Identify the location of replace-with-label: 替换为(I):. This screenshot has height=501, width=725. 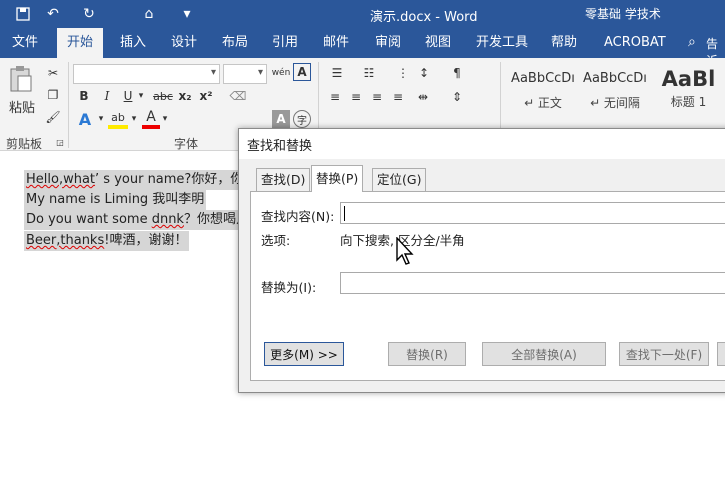
(289, 287).